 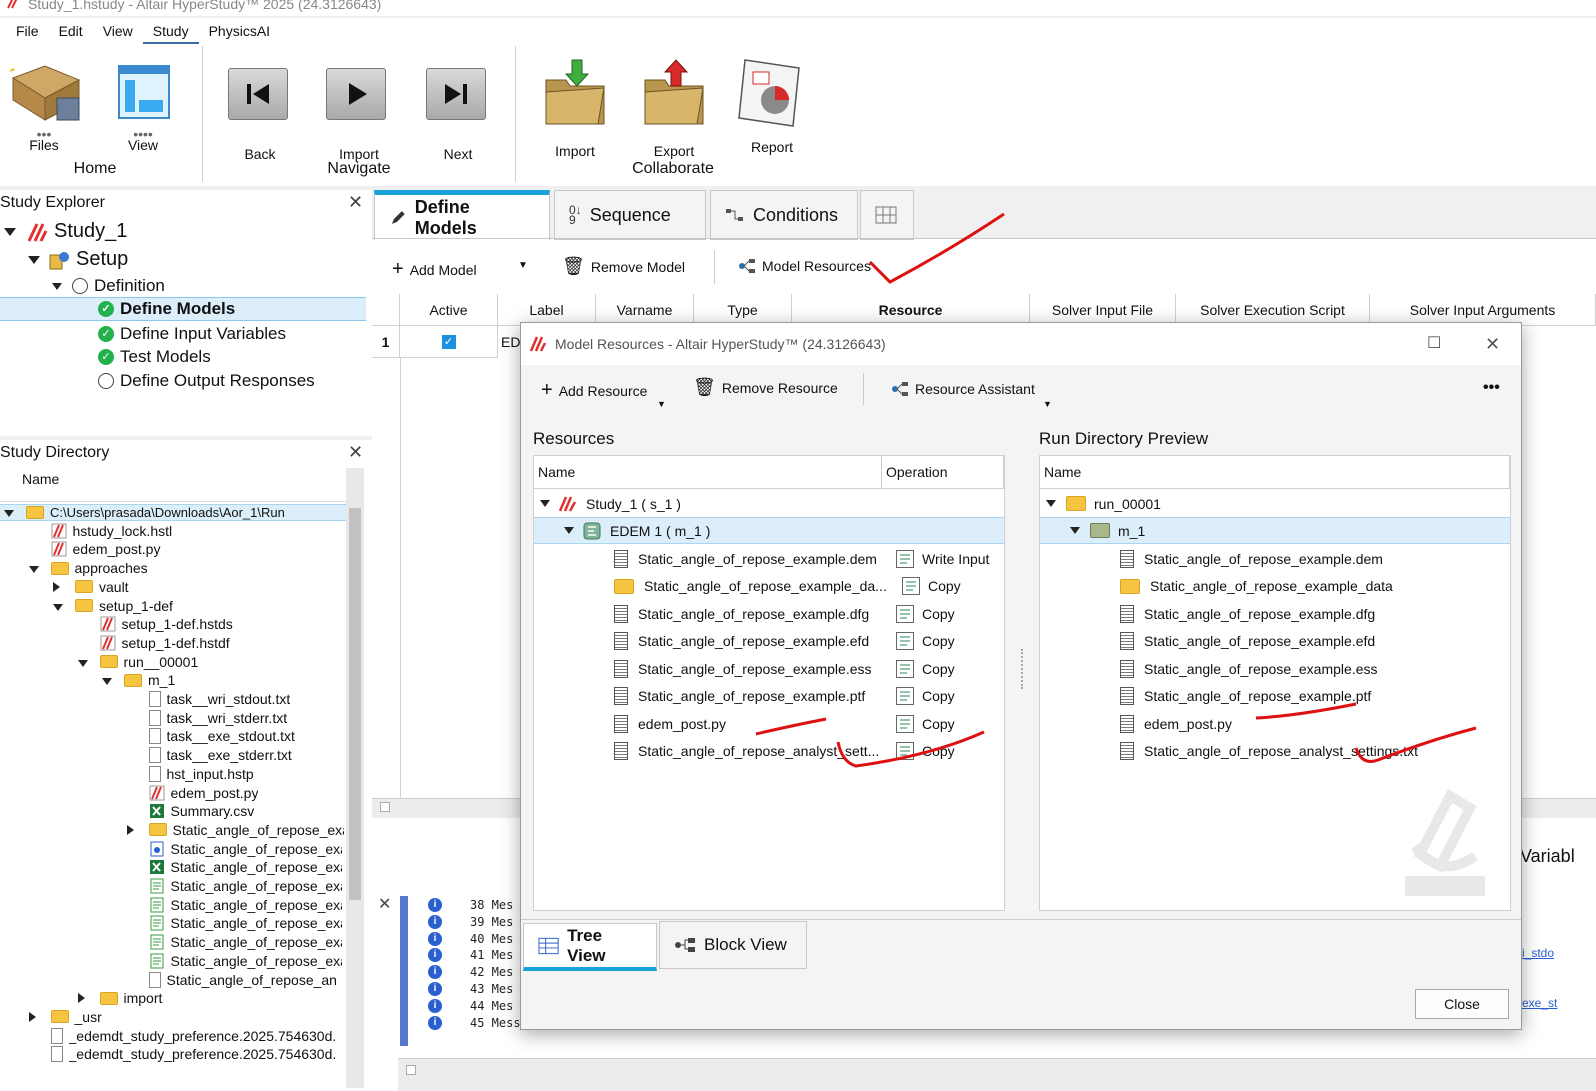 What do you see at coordinates (733, 945) in the screenshot?
I see `tab-block-view: Block View` at bounding box center [733, 945].